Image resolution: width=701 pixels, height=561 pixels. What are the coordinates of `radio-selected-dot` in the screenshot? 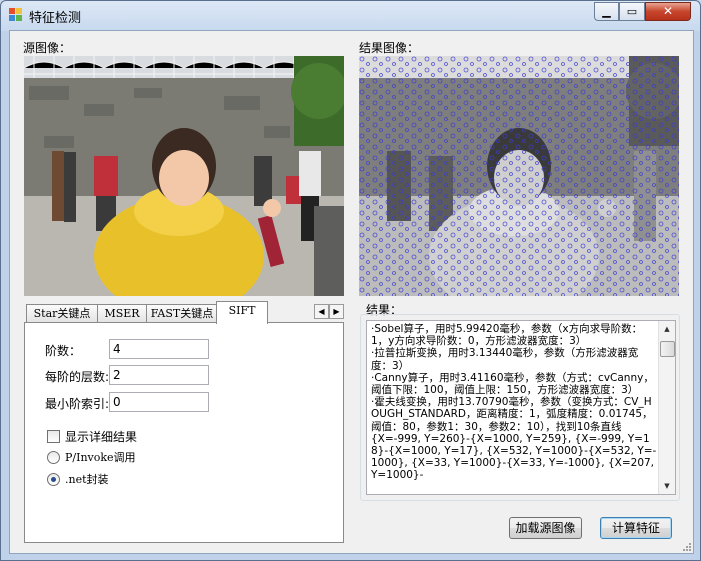 It's located at (53, 479).